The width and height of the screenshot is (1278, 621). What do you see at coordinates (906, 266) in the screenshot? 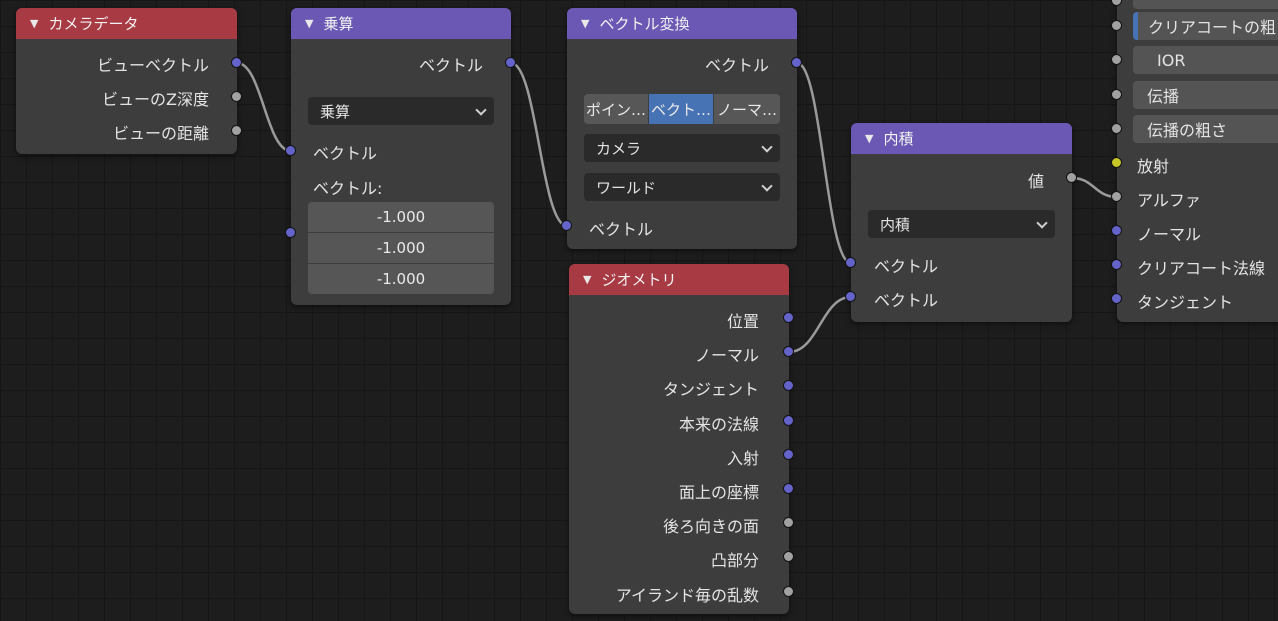
I see `input-vector-1-label: ベクトル` at bounding box center [906, 266].